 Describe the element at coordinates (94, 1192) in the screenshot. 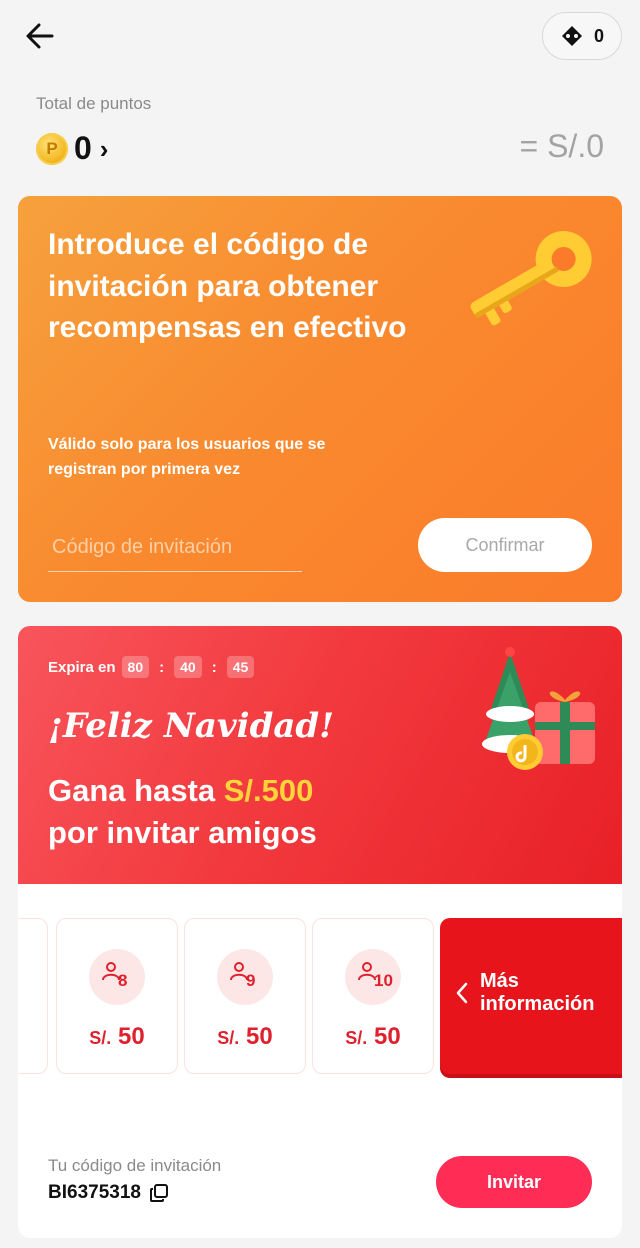

I see `invitation-code-value: BI6375318` at that location.